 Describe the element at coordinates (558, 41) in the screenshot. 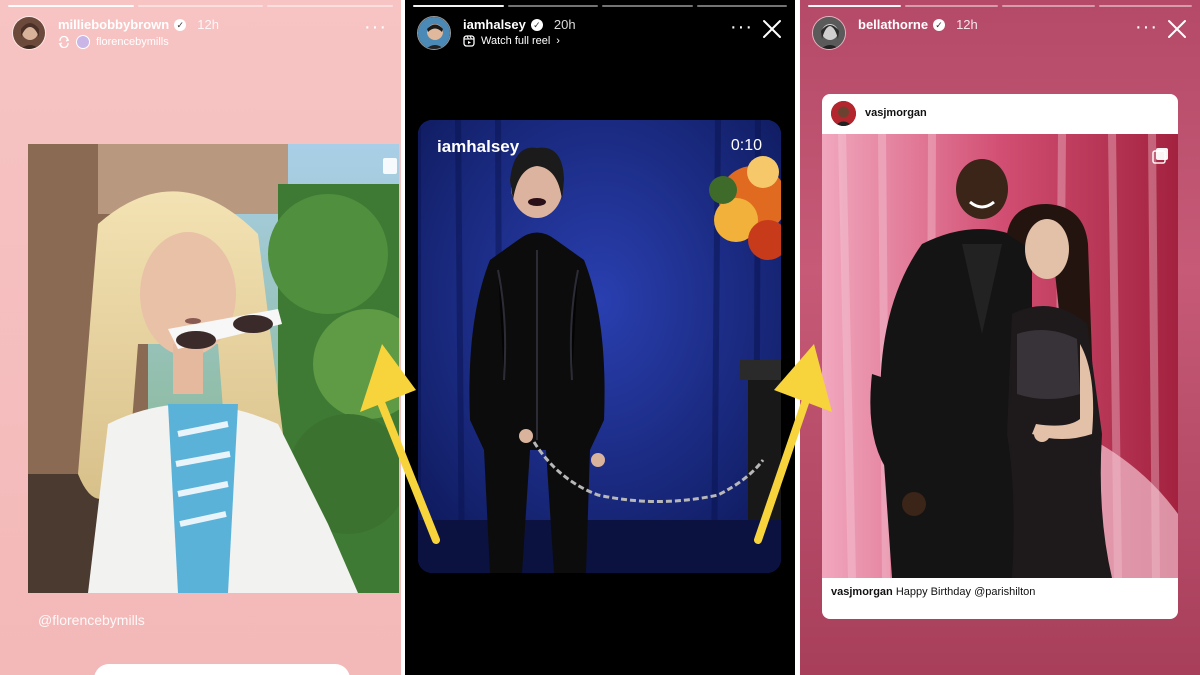

I see `chevron-right-icon: ›` at that location.